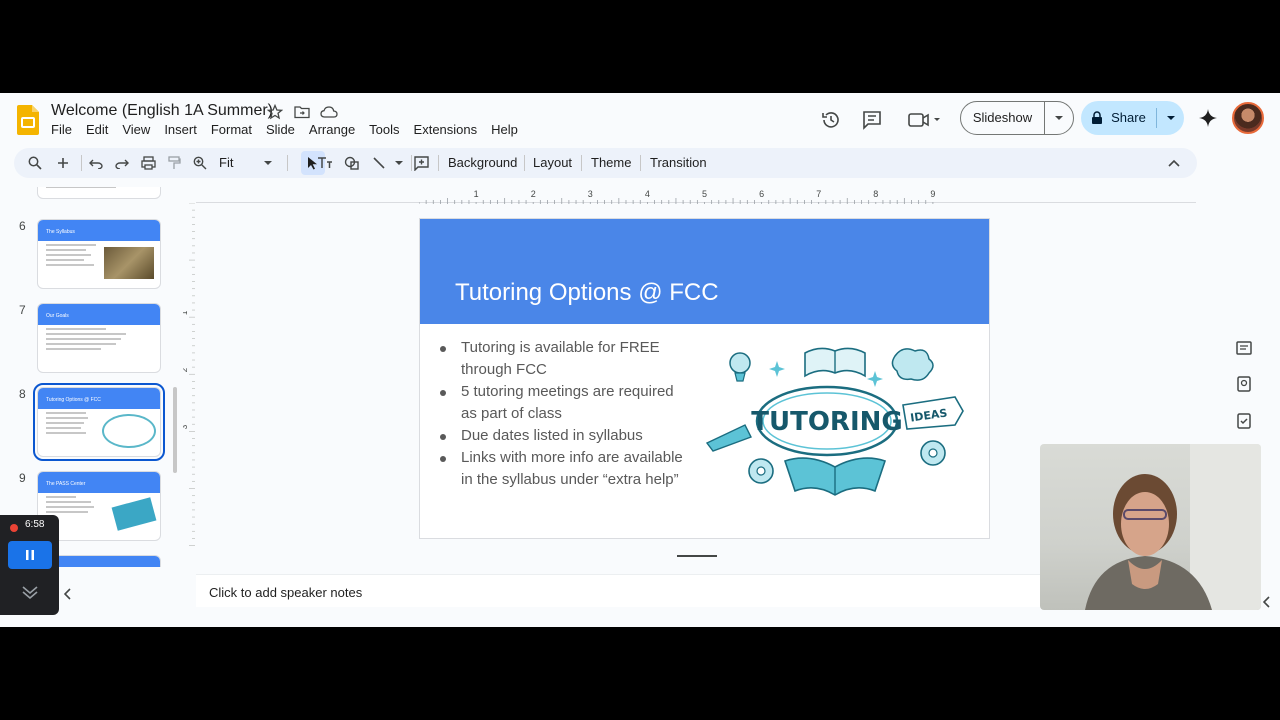  I want to click on thumbnail-title: Tutoring Options @ FCC, so click(99, 398).